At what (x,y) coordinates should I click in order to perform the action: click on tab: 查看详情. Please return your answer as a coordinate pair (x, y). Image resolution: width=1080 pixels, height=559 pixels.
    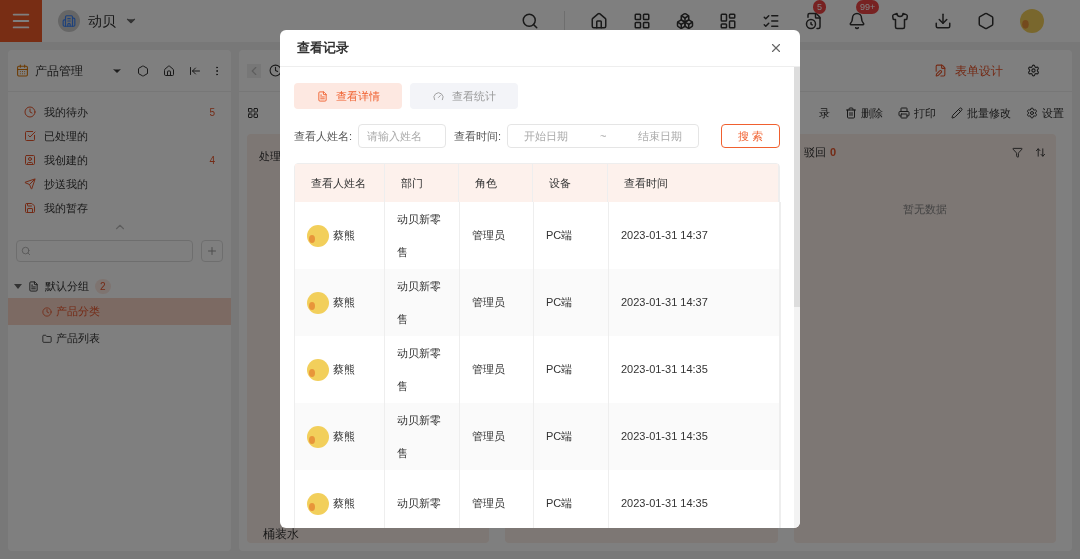
    Looking at the image, I should click on (348, 96).